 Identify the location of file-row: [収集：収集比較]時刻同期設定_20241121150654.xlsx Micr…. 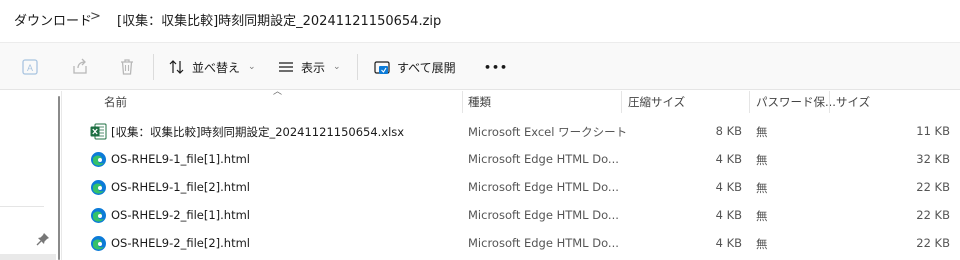
(511, 132).